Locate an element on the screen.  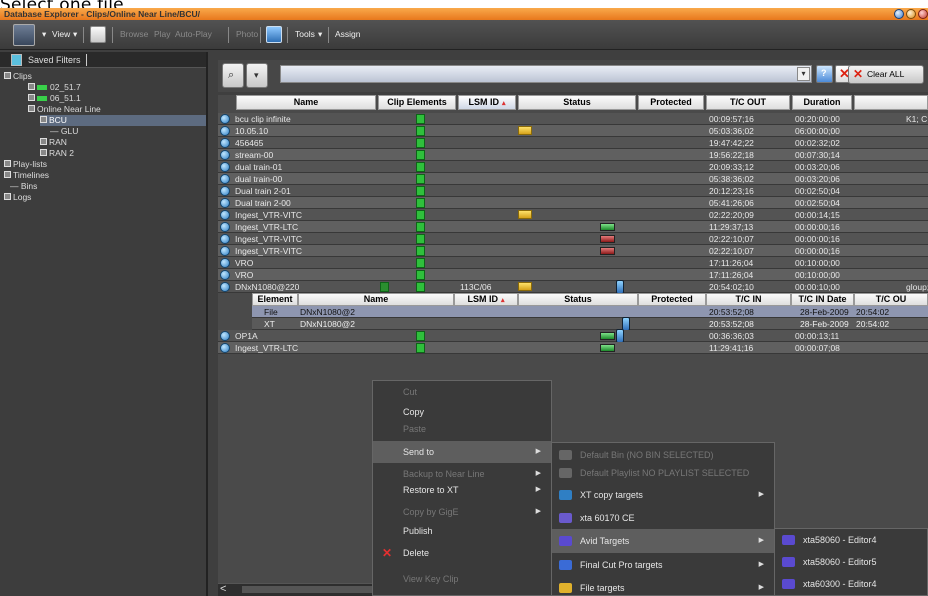
scroll-thumb is located at coordinates (307, 589).